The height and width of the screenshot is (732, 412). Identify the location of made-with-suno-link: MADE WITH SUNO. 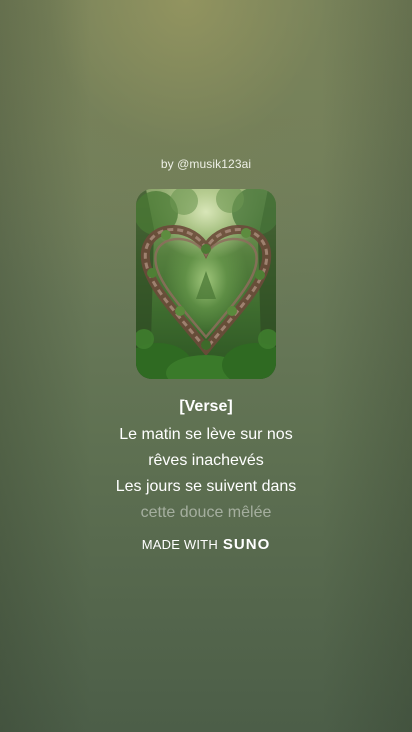
(206, 544).